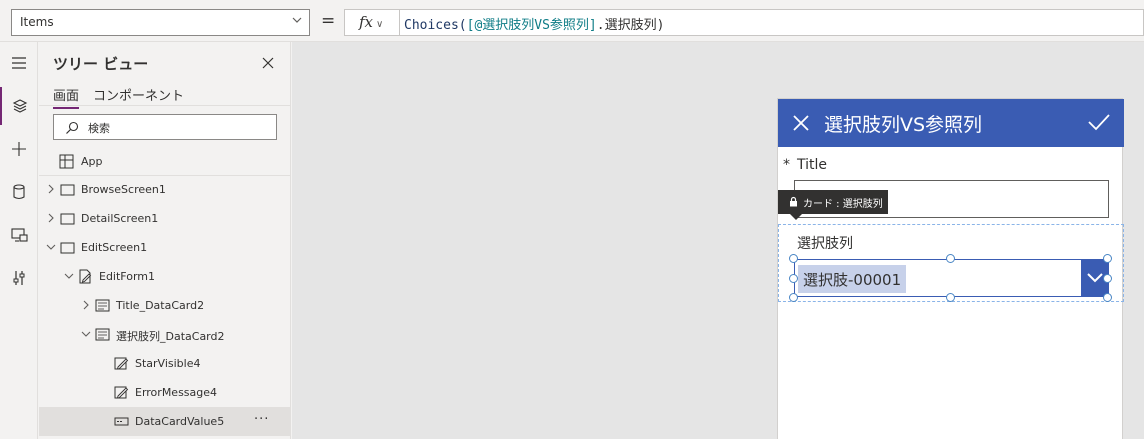 The image size is (1144, 439). Describe the element at coordinates (85, 276) in the screenshot. I see `form-icon` at that location.